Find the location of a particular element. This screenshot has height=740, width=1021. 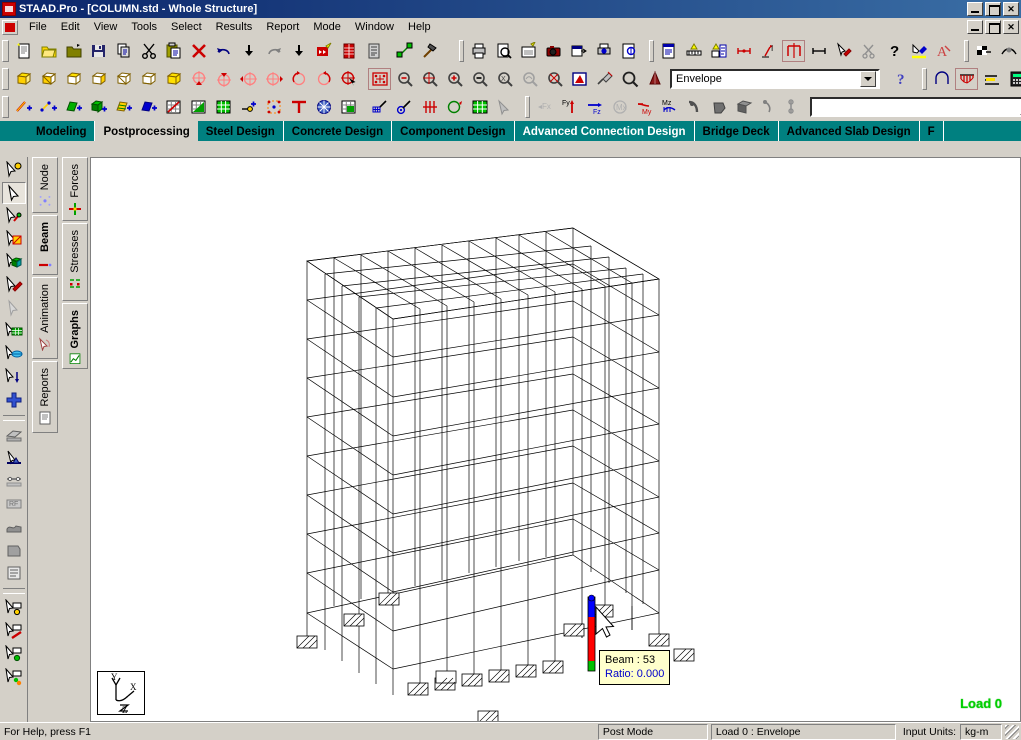

print-preview-icon is located at coordinates (503, 51).